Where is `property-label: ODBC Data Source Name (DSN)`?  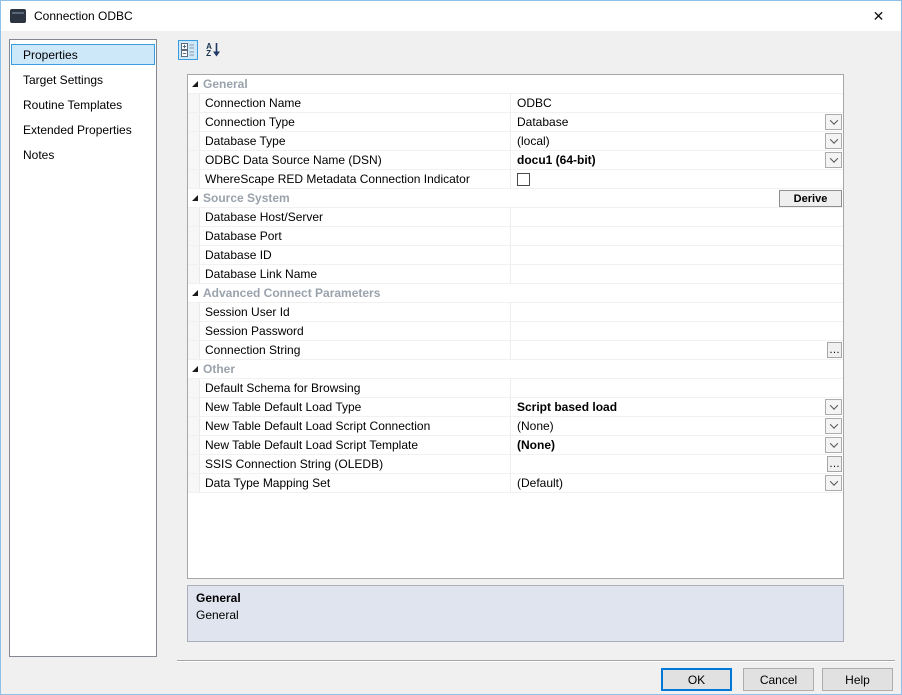
property-label: ODBC Data Source Name (DSN) is located at coordinates (355, 160).